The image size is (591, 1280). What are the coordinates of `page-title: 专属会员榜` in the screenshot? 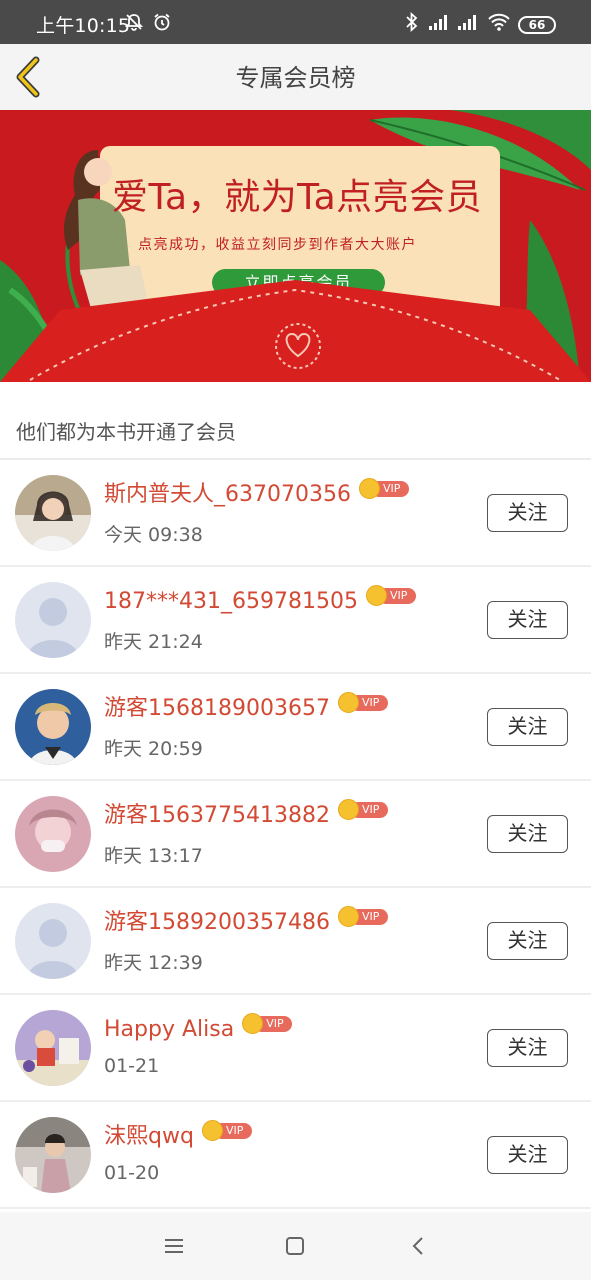 It's located at (295, 78).